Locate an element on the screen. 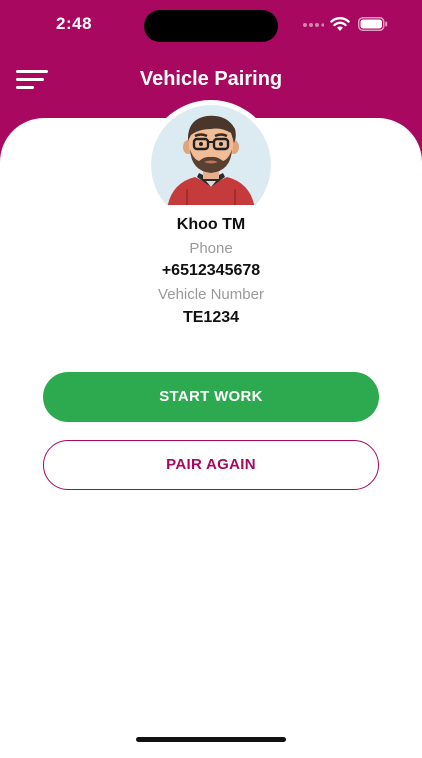  pair-again-button: PAIR AGAIN is located at coordinates (211, 465).